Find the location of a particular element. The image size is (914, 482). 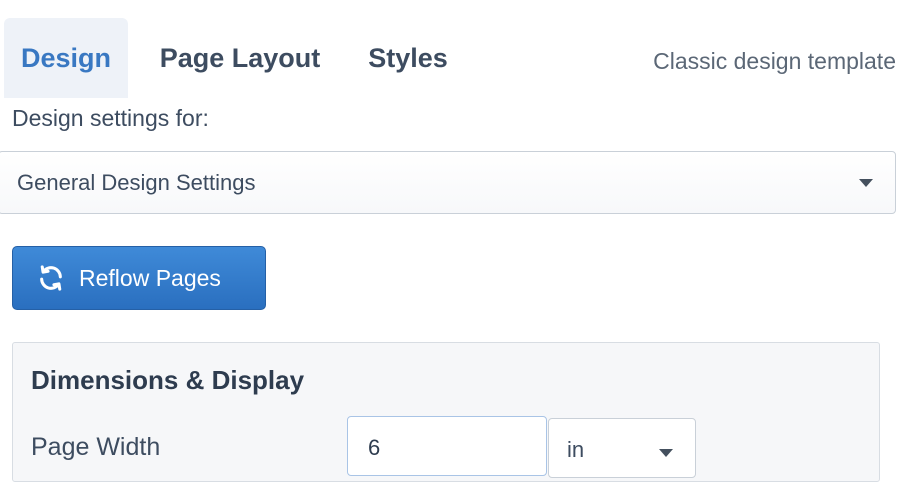

design-settings-label: Design settings for: is located at coordinates (110, 118).